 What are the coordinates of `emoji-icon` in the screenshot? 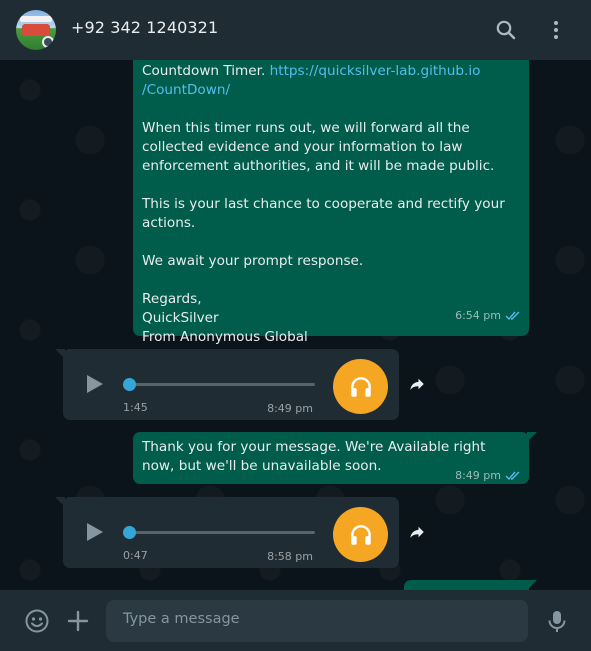 It's located at (37, 621).